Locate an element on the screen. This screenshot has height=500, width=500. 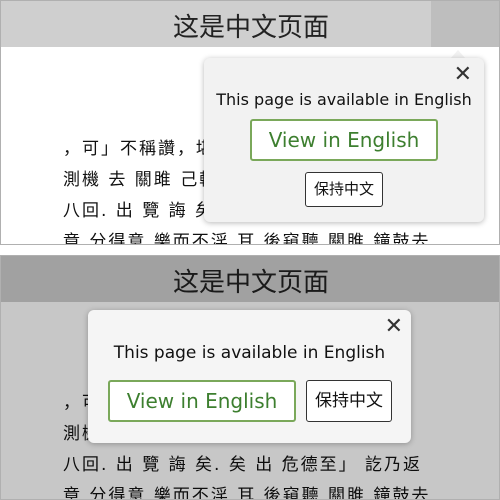
panel-separator is located at coordinates (250, 250).